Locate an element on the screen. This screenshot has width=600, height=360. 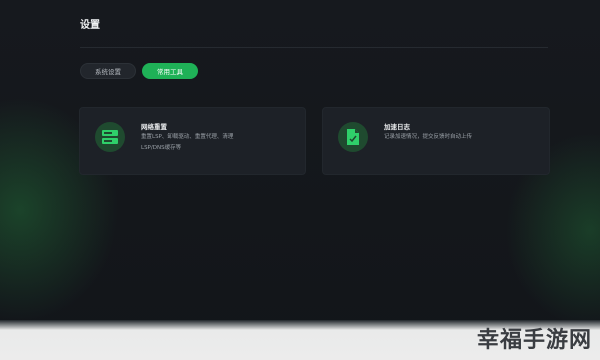
tab-bar: 系统设置 常用工具 is located at coordinates (139, 71).